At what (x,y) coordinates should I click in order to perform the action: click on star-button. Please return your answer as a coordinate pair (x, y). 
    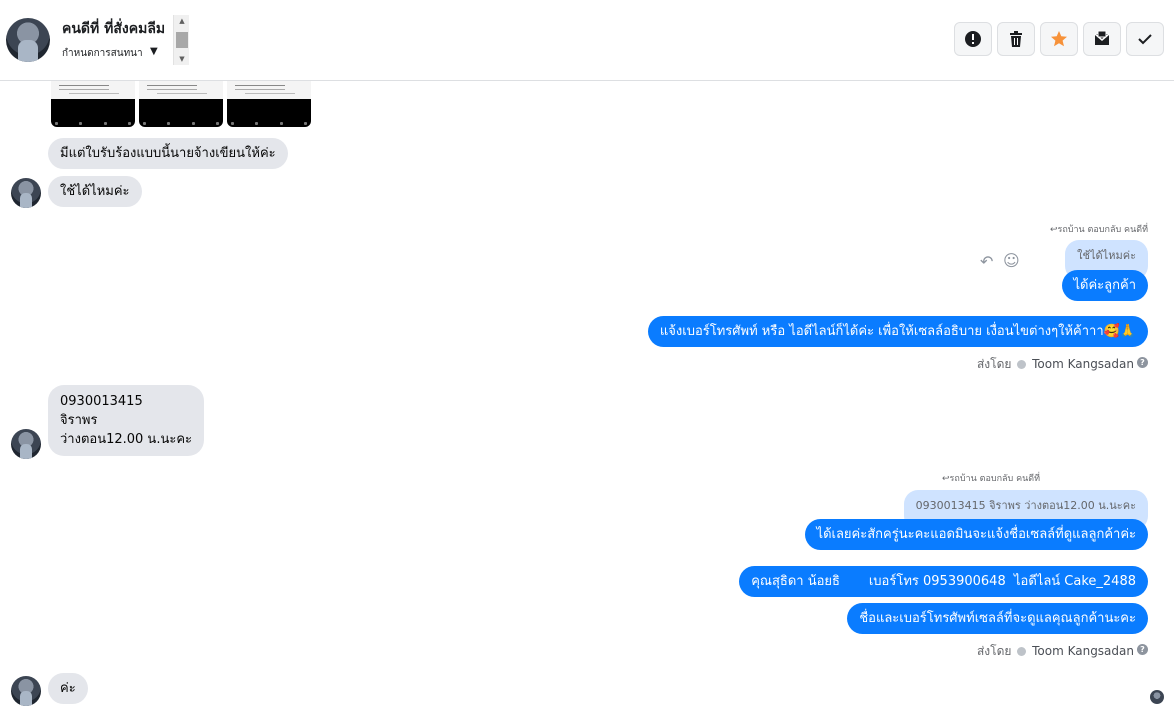
    Looking at the image, I should click on (1059, 39).